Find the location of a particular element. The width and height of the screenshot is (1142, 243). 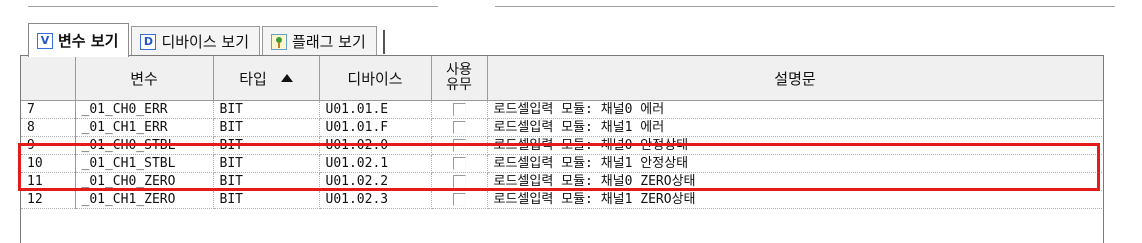

column-header-variable: 변수 is located at coordinates (144, 78).